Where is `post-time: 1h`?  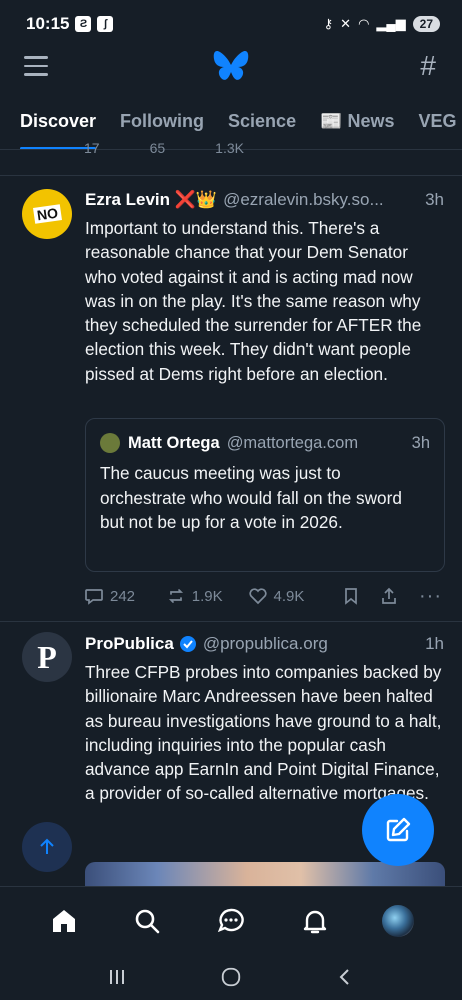 post-time: 1h is located at coordinates (434, 643).